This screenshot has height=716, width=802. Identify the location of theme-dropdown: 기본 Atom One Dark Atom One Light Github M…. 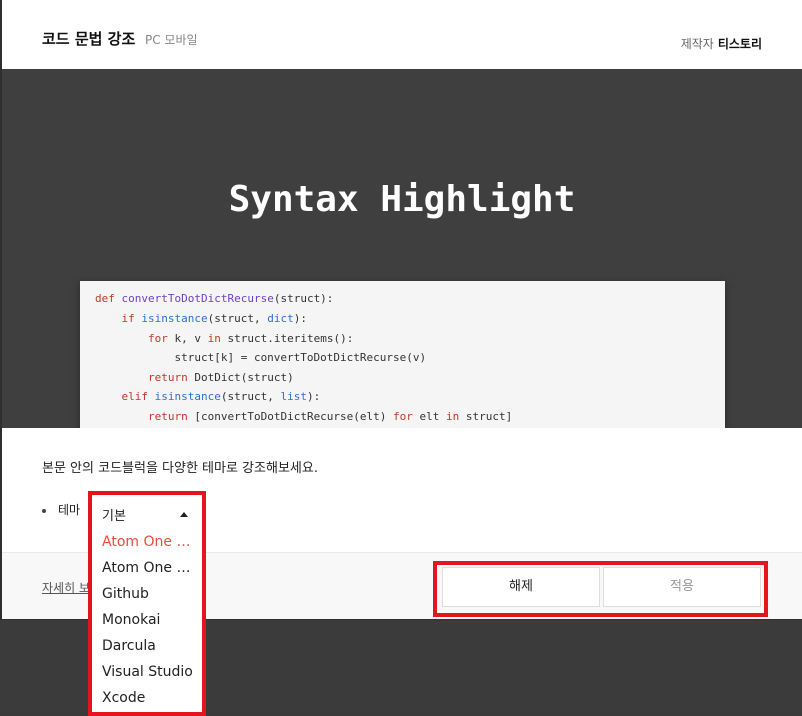
(147, 603).